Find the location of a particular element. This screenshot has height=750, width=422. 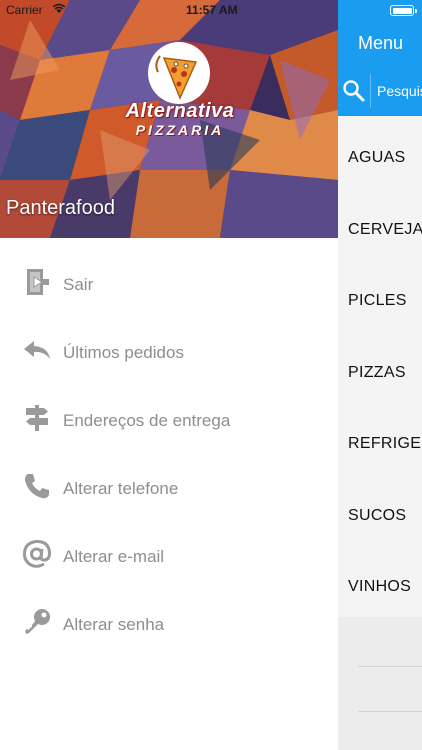

pizzeria-logo: Alternativa PIZZARIA is located at coordinates (180, 93).